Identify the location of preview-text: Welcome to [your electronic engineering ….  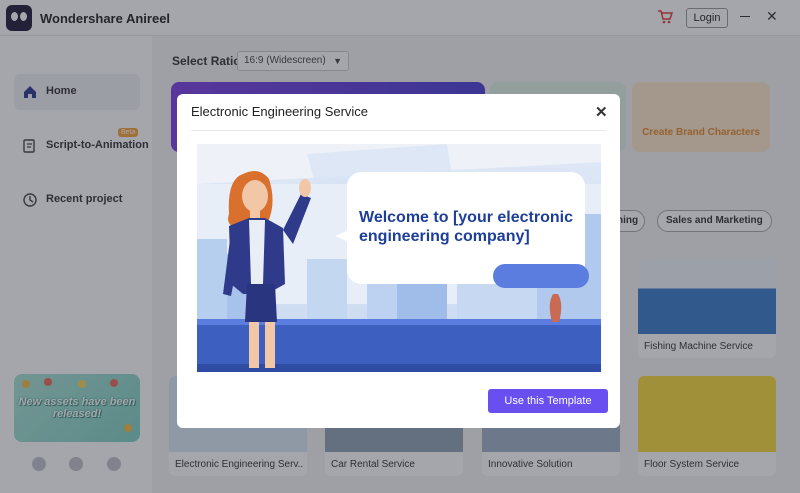
(466, 227).